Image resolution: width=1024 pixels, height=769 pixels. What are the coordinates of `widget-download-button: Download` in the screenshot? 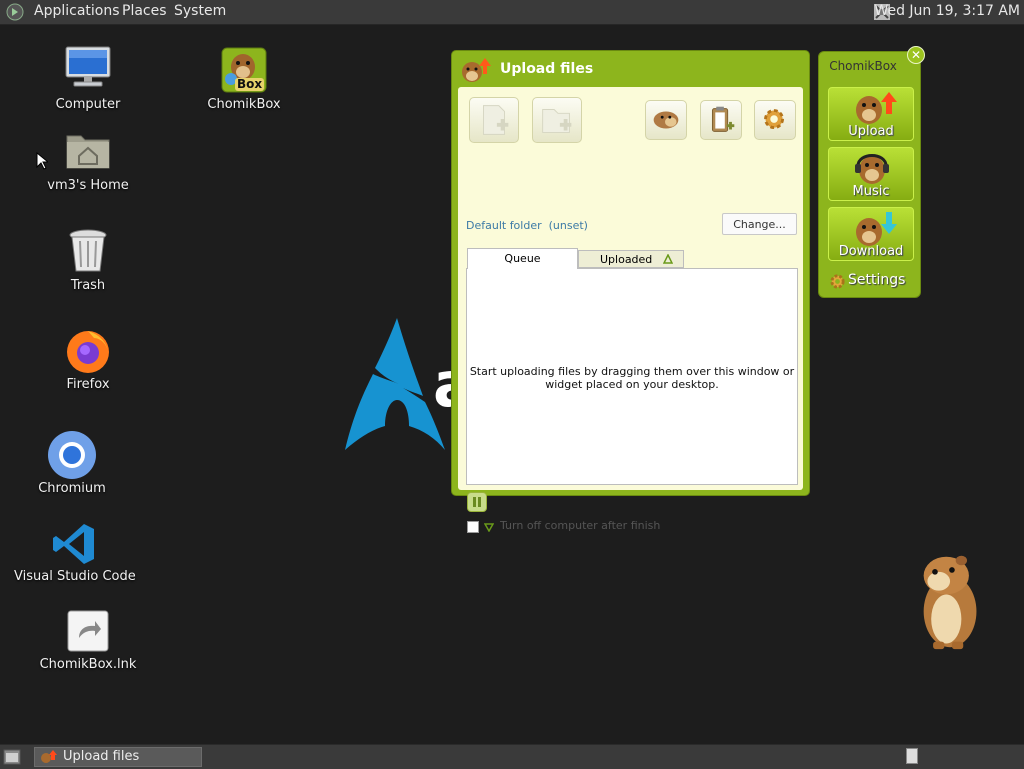 It's located at (871, 234).